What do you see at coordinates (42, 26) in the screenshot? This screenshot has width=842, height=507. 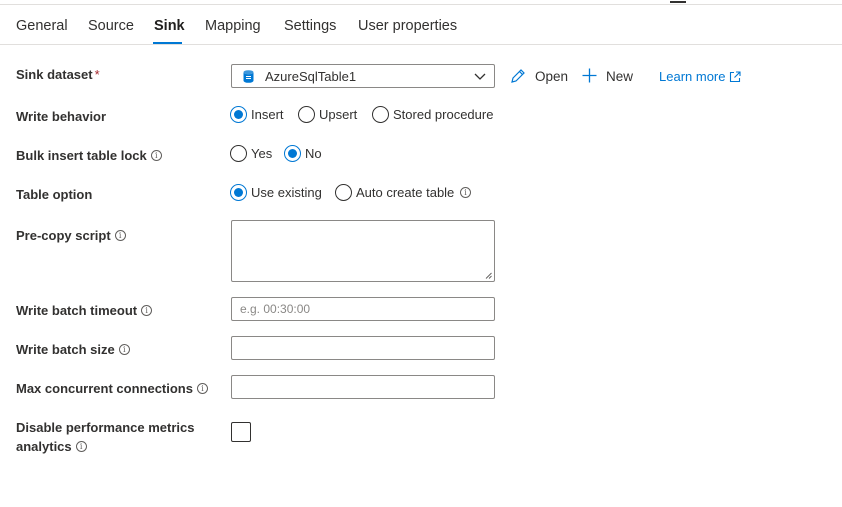 I see `tab-general: General` at bounding box center [42, 26].